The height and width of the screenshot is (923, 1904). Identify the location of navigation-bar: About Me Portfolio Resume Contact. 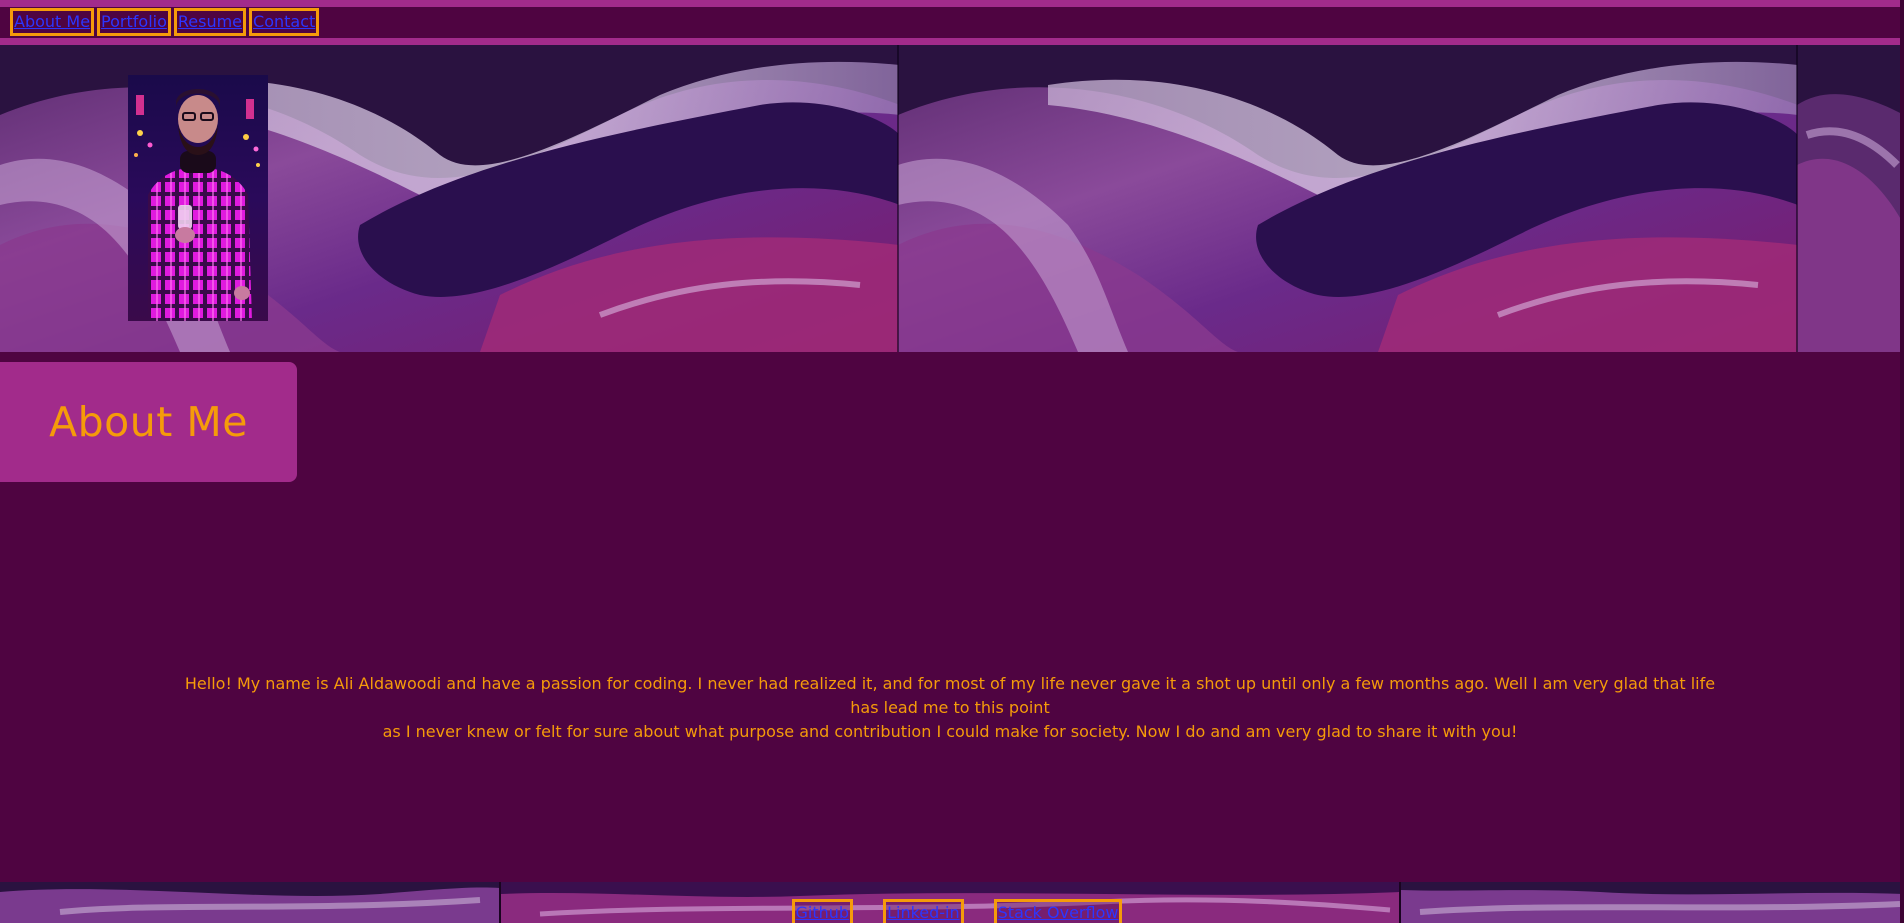
(952, 24).